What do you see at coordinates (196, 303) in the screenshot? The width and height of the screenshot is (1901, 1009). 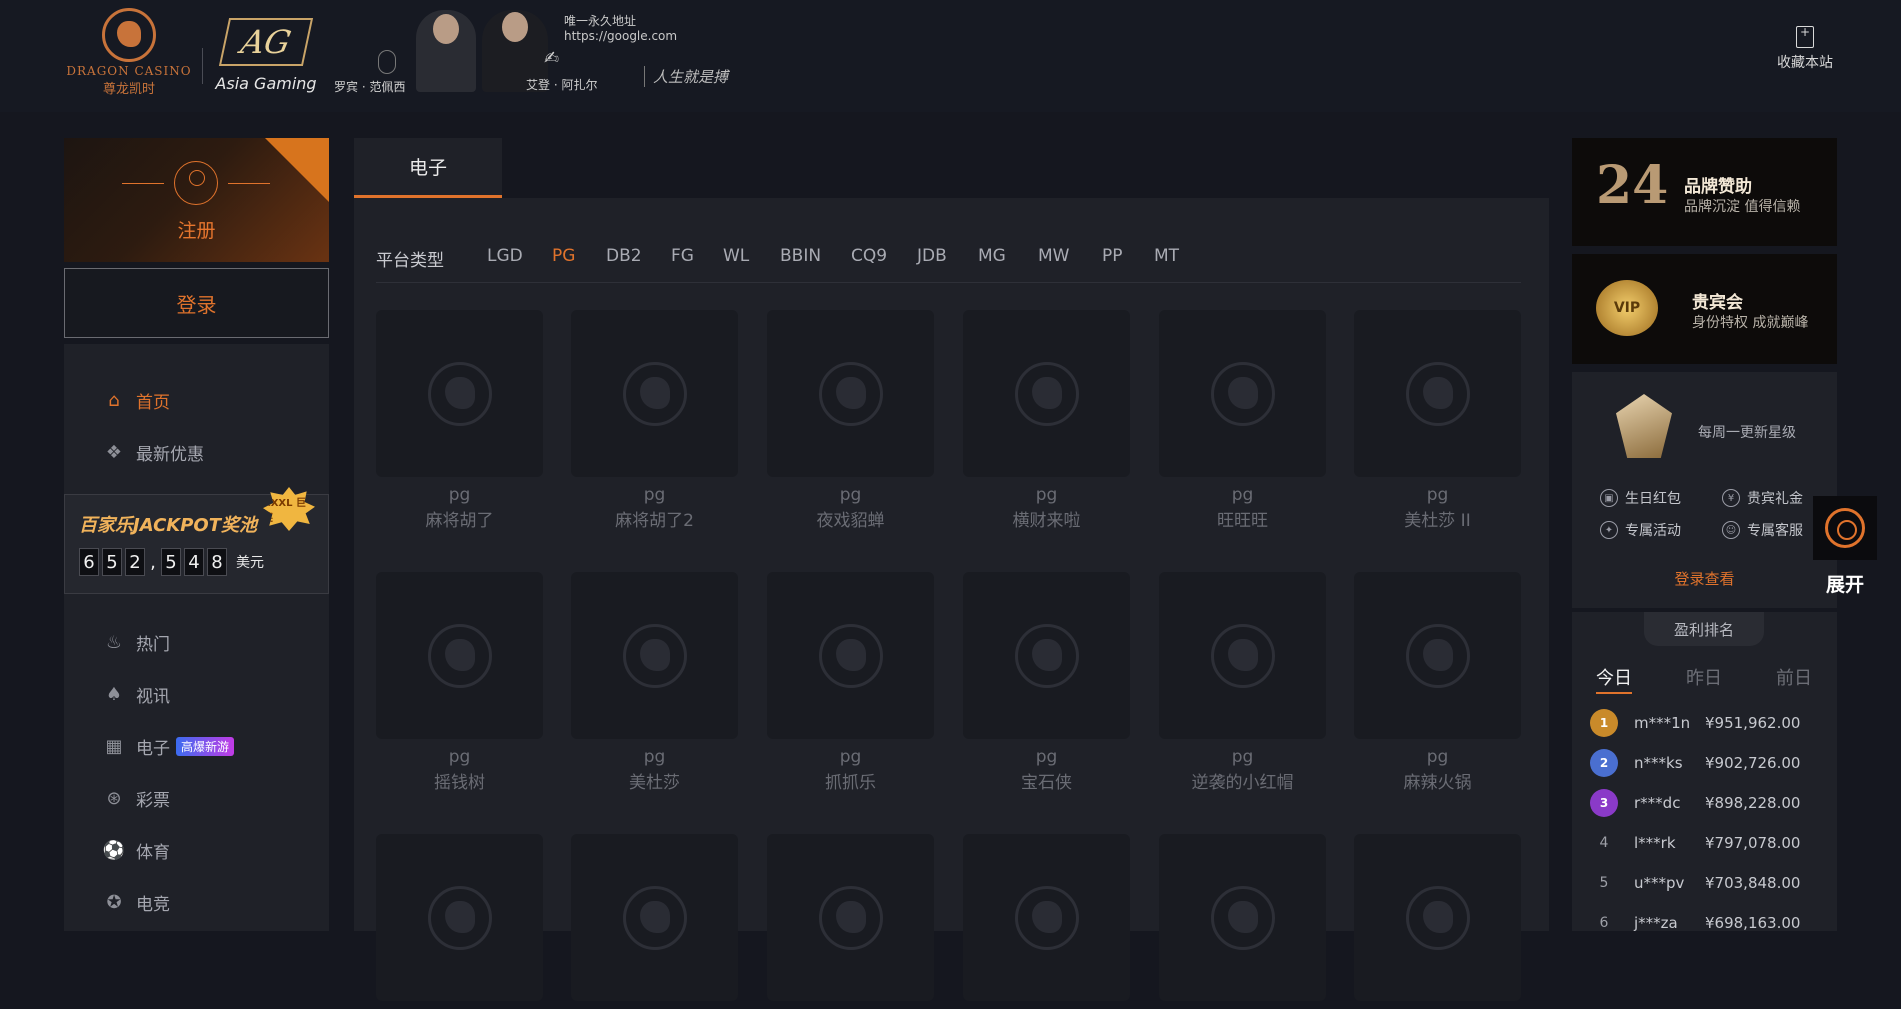 I see `login-button: 登录` at bounding box center [196, 303].